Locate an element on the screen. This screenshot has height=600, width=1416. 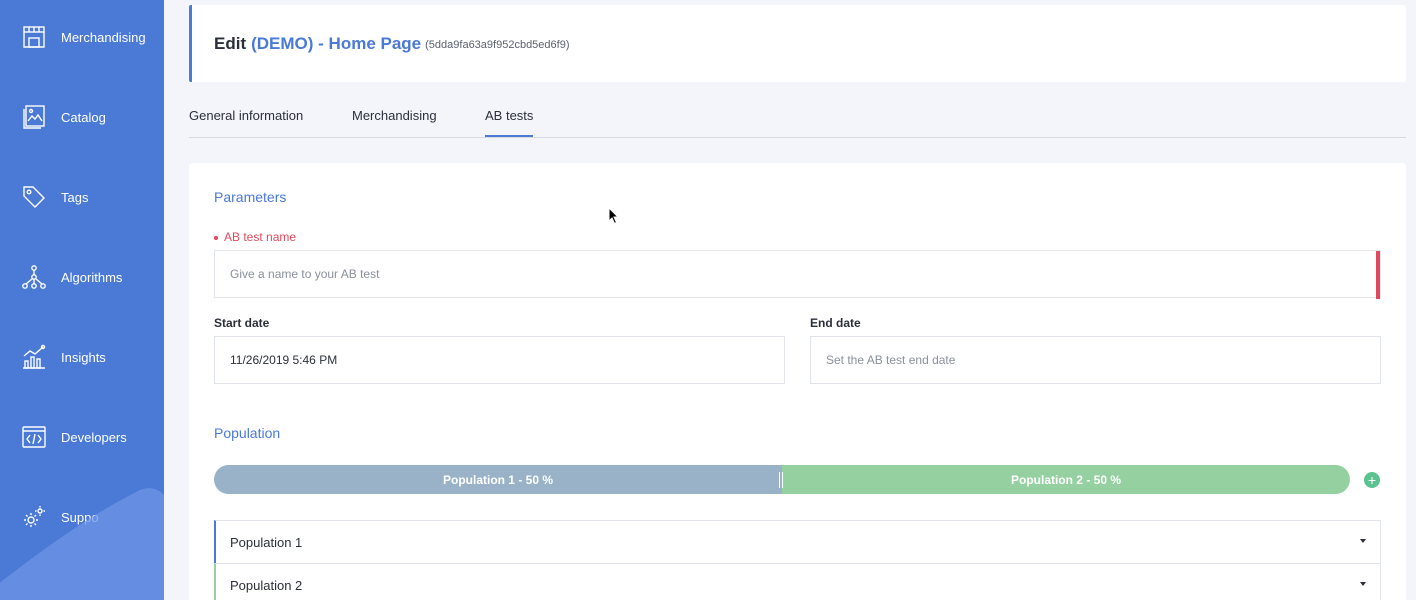
end-date-input: Set the AB test end date is located at coordinates (1095, 360).